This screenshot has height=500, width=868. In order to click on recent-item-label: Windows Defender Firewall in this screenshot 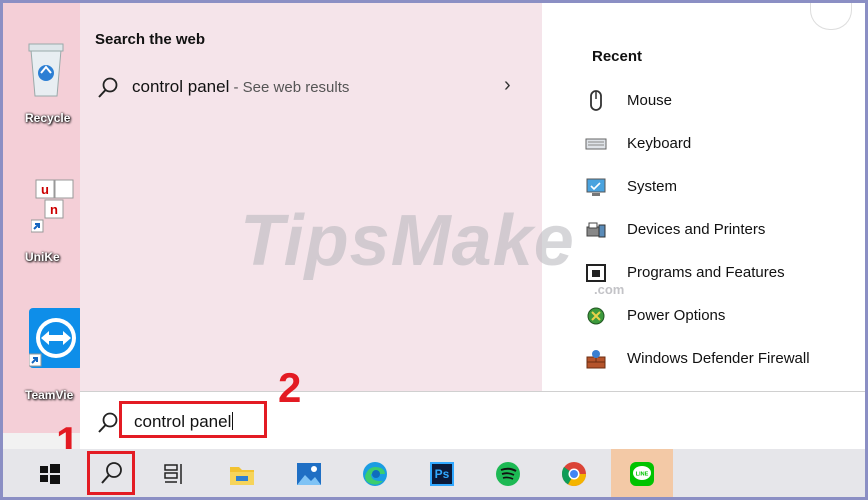, I will do `click(718, 358)`.